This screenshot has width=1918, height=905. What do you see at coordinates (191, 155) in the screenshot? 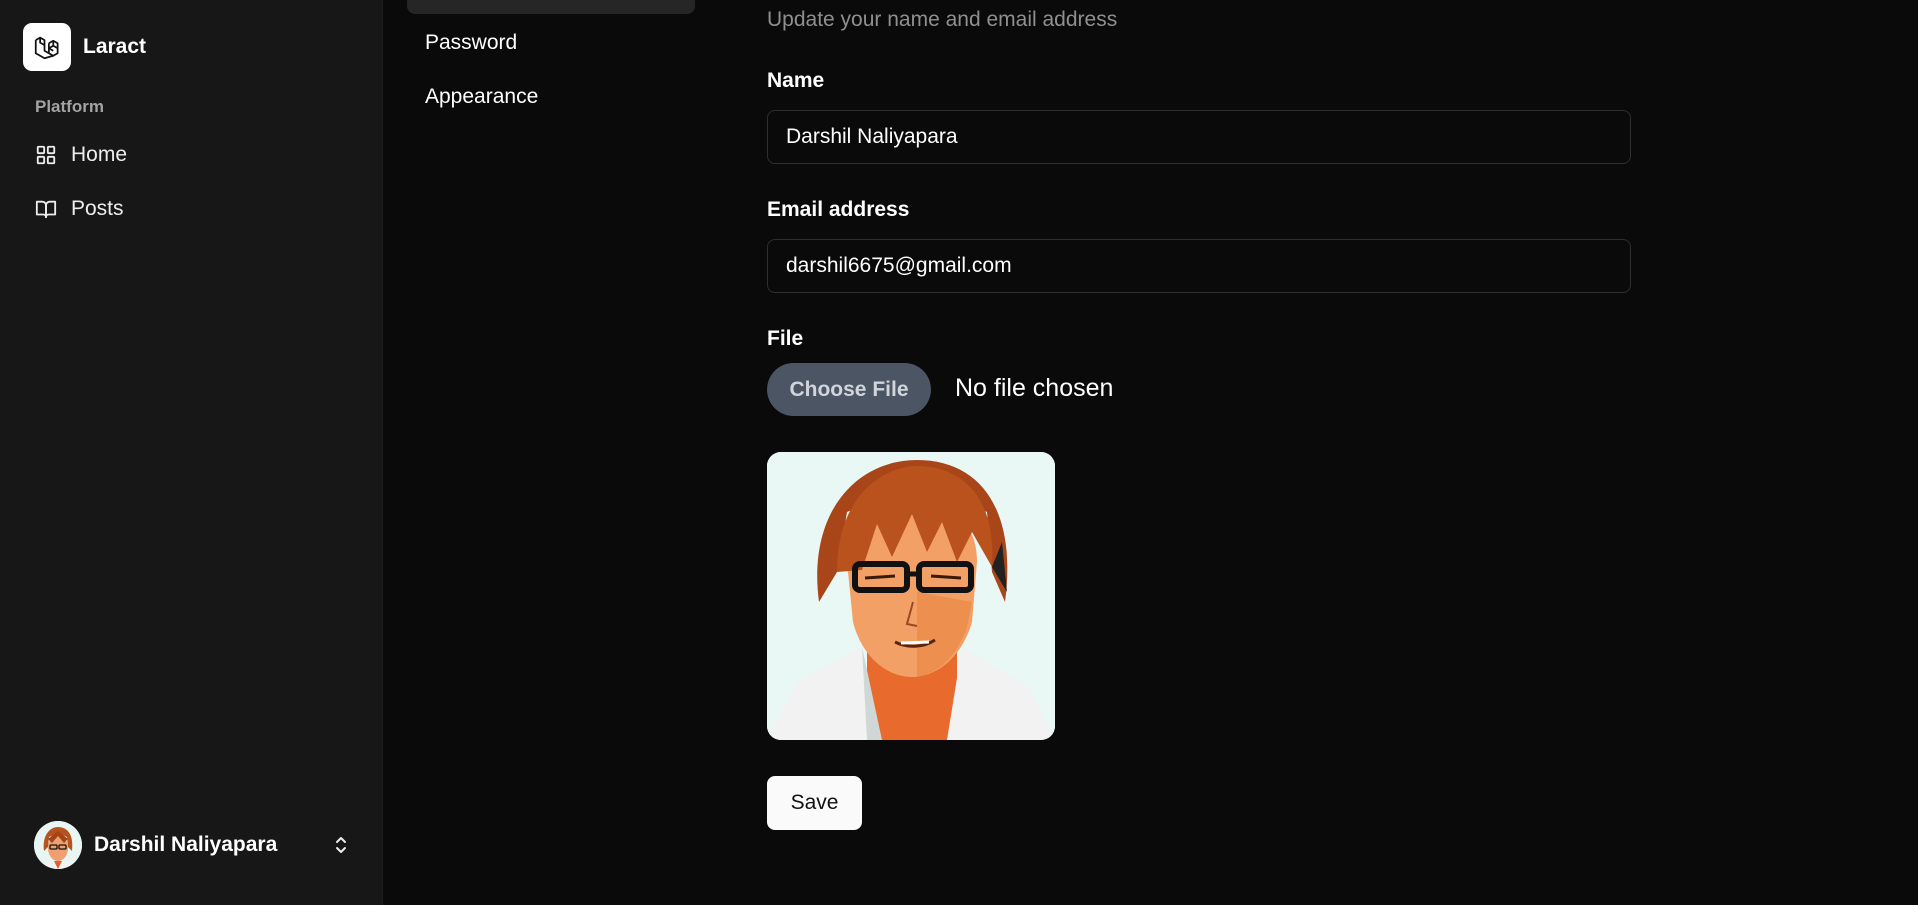
I see `sidebar-item-home: Home` at bounding box center [191, 155].